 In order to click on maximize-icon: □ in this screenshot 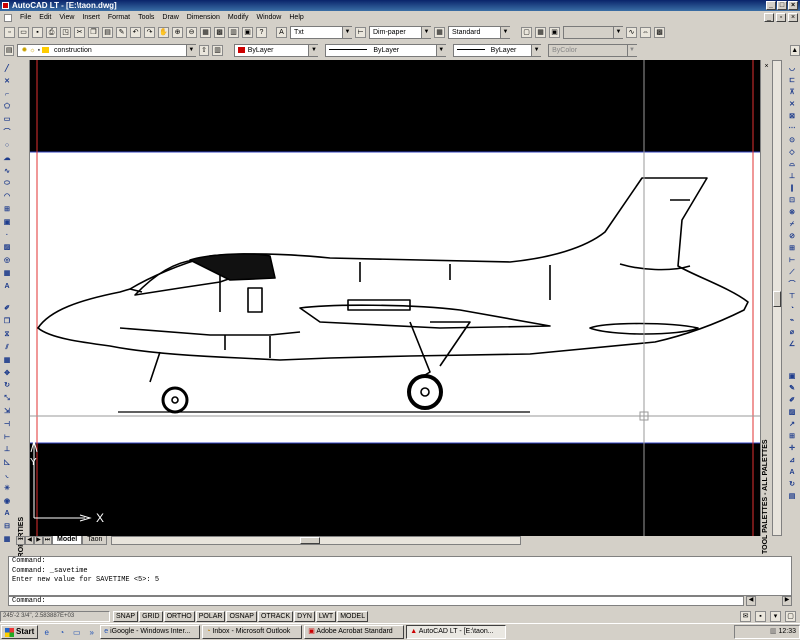, I will do `click(782, 5)`.